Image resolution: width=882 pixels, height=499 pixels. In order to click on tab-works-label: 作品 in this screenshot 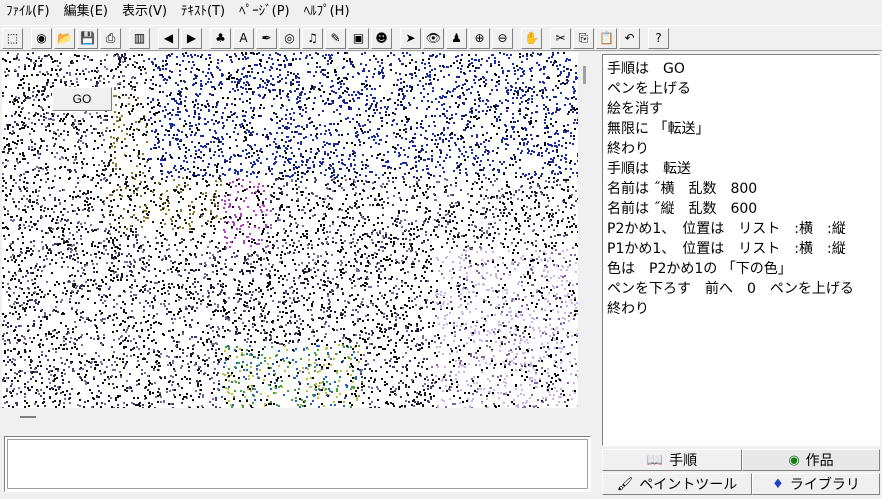, I will do `click(819, 461)`.